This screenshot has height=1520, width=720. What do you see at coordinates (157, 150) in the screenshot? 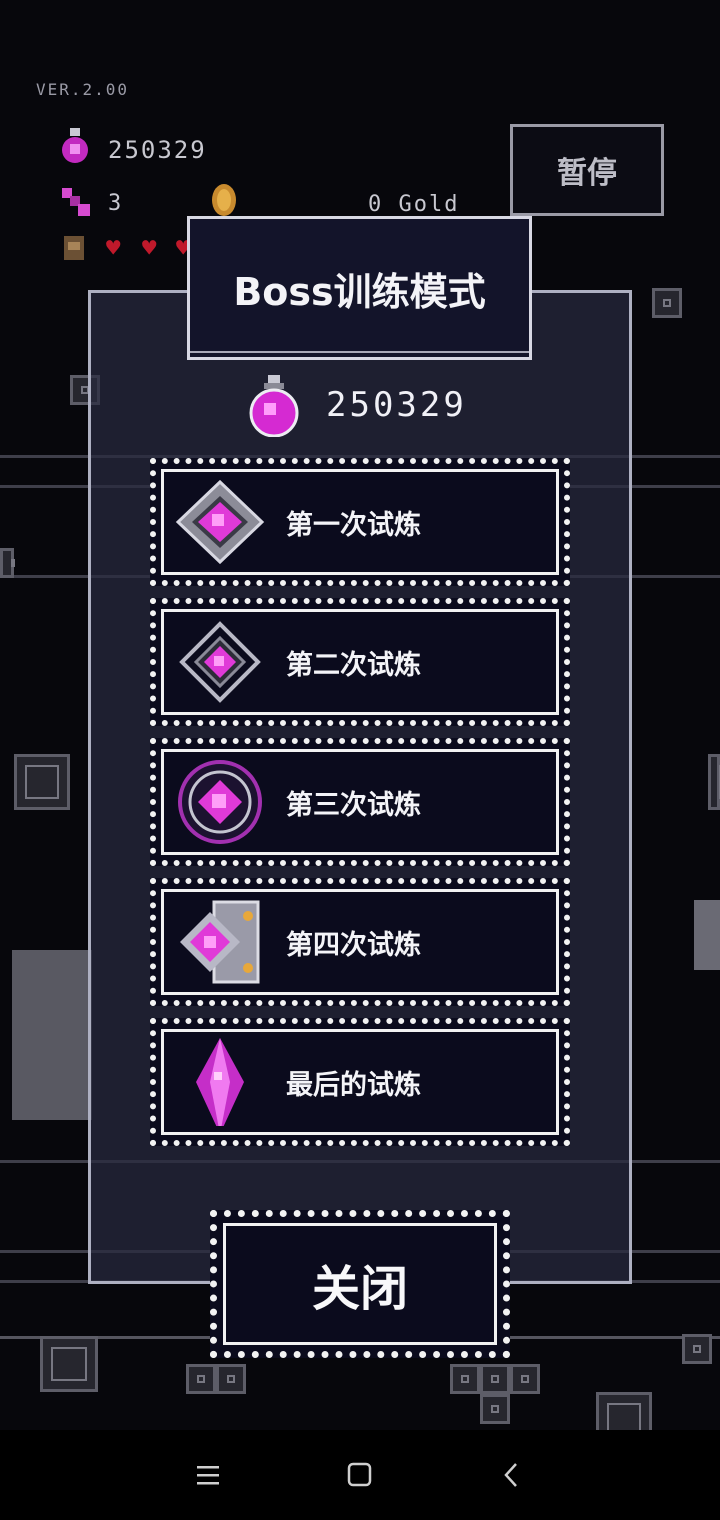
I see `potion-count: 250329` at bounding box center [157, 150].